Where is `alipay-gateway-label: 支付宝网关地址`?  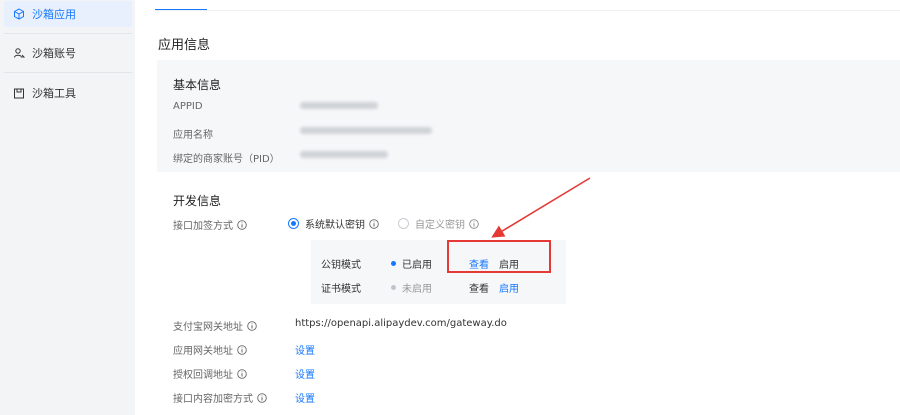 alipay-gateway-label: 支付宝网关地址 is located at coordinates (215, 325).